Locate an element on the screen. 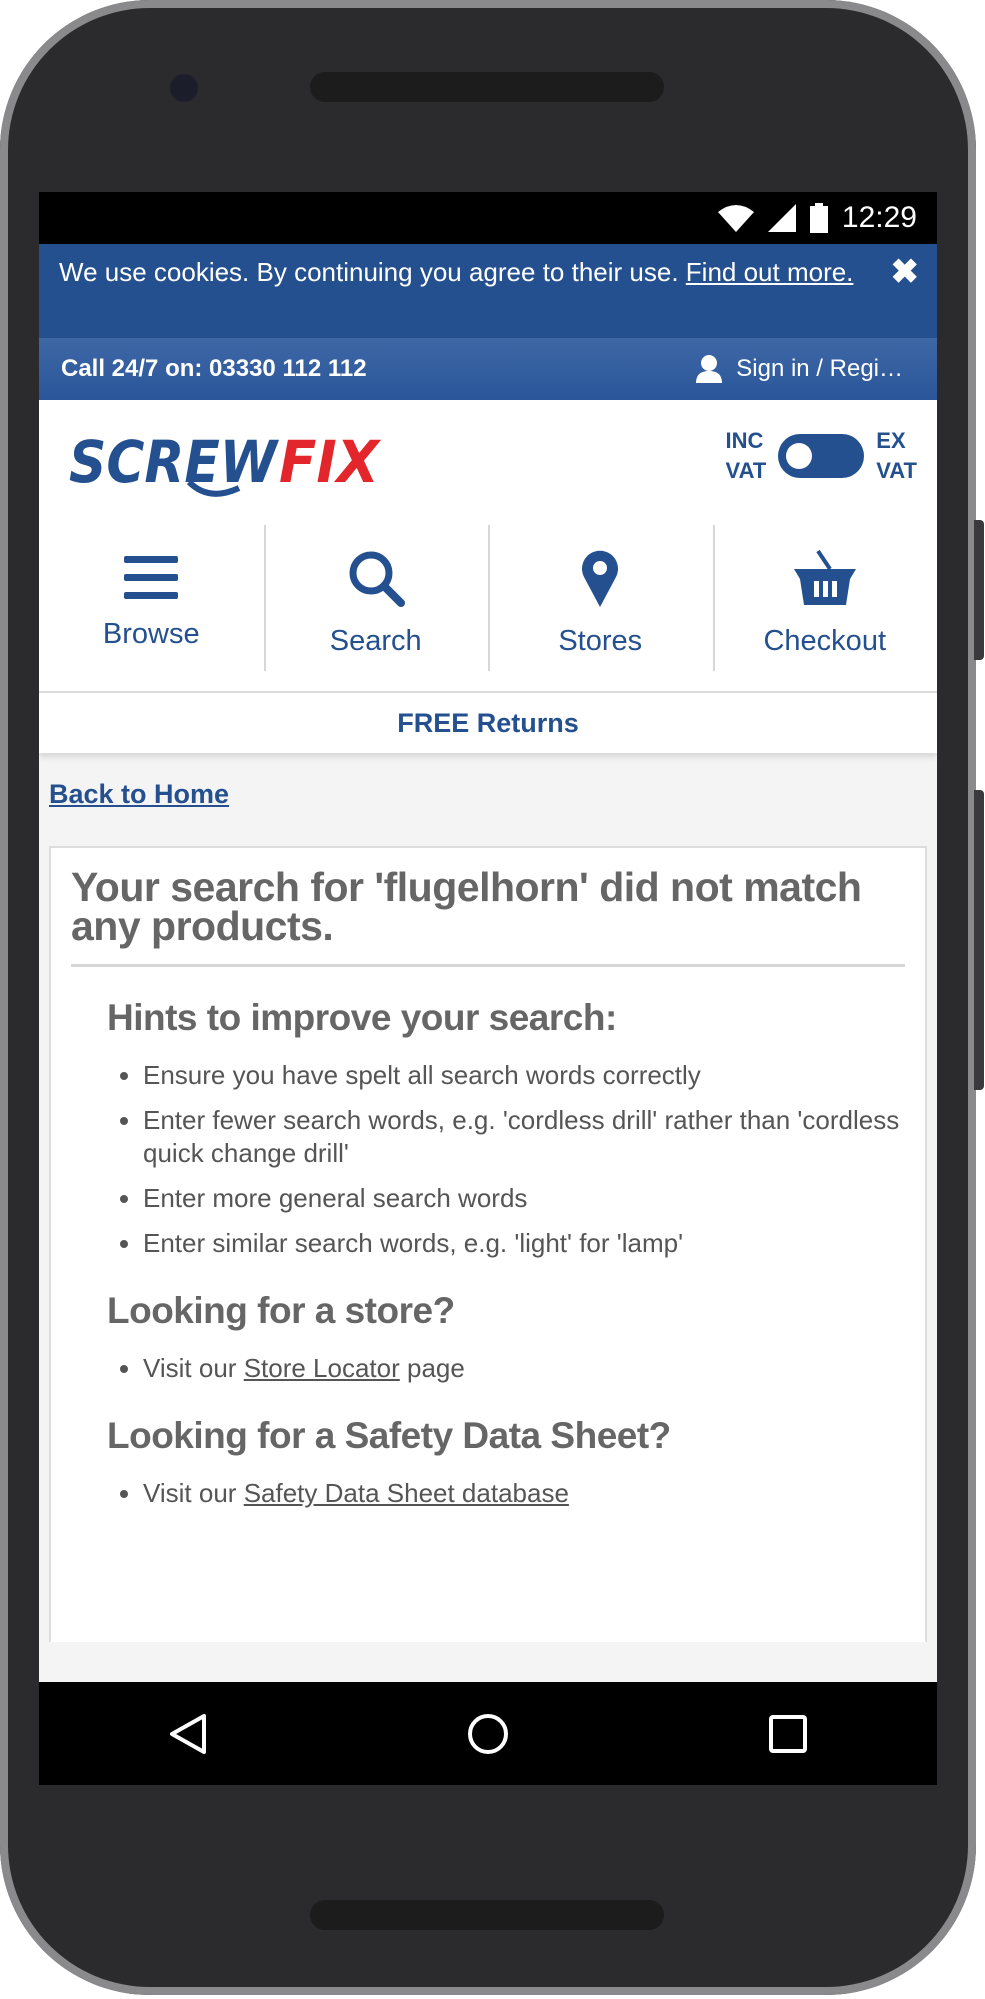  recents-square-icon is located at coordinates (788, 1734).